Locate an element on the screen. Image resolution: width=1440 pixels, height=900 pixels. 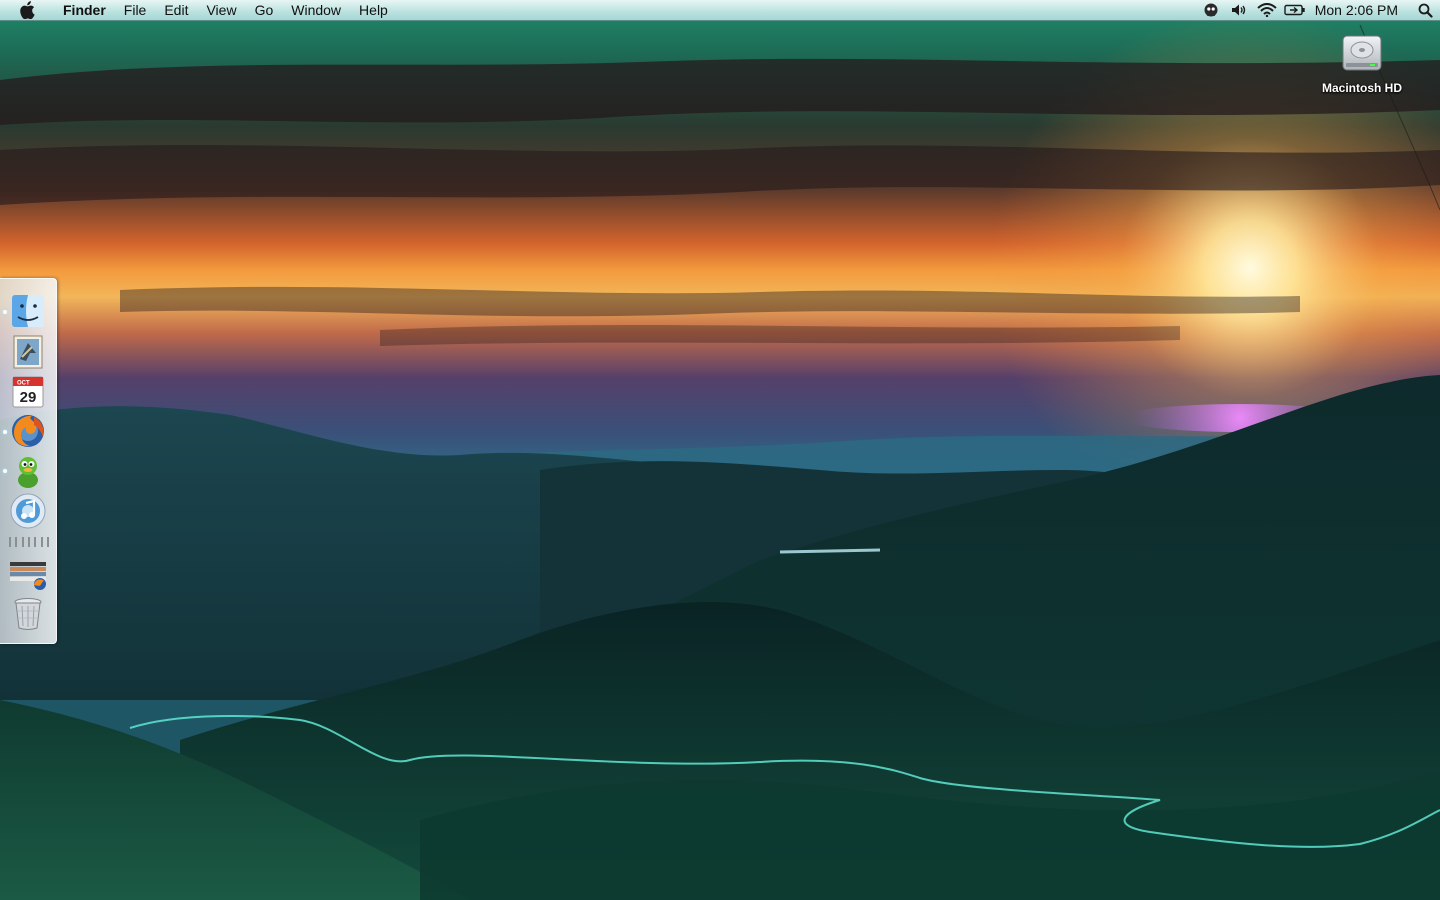
ical-month: OCT is located at coordinates (23, 384).